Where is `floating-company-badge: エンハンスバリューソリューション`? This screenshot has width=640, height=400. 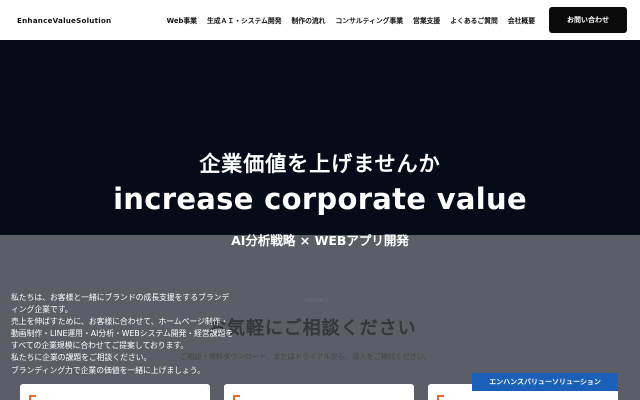
floating-company-badge: エンハンスバリューソリューション is located at coordinates (545, 382).